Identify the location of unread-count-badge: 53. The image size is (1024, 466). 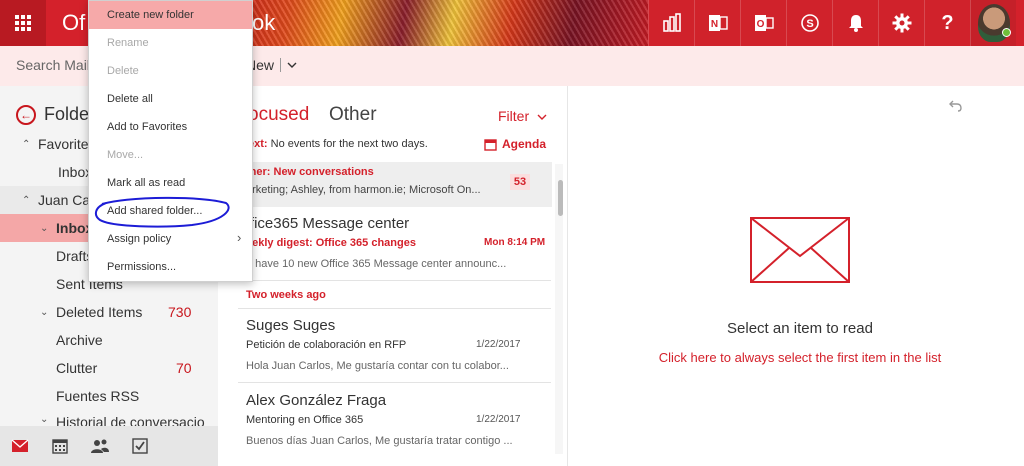
(520, 182).